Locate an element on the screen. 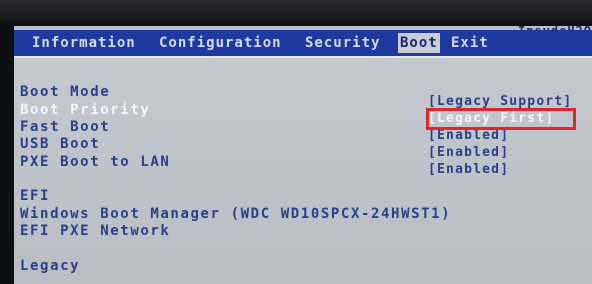 The width and height of the screenshot is (592, 284). tab-security: Security is located at coordinates (342, 43).